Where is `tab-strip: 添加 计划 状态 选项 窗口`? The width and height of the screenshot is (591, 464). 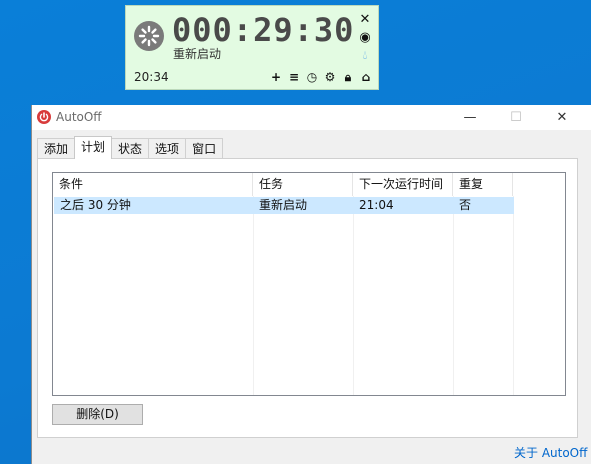 tab-strip: 添加 计划 状态 选项 窗口 is located at coordinates (130, 147).